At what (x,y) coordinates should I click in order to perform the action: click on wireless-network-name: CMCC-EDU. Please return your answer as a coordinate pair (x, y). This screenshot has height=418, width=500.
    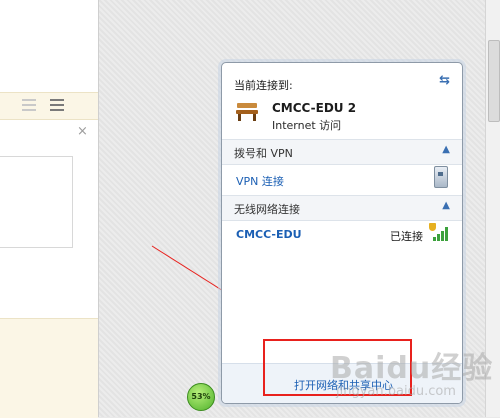
    Looking at the image, I should click on (269, 234).